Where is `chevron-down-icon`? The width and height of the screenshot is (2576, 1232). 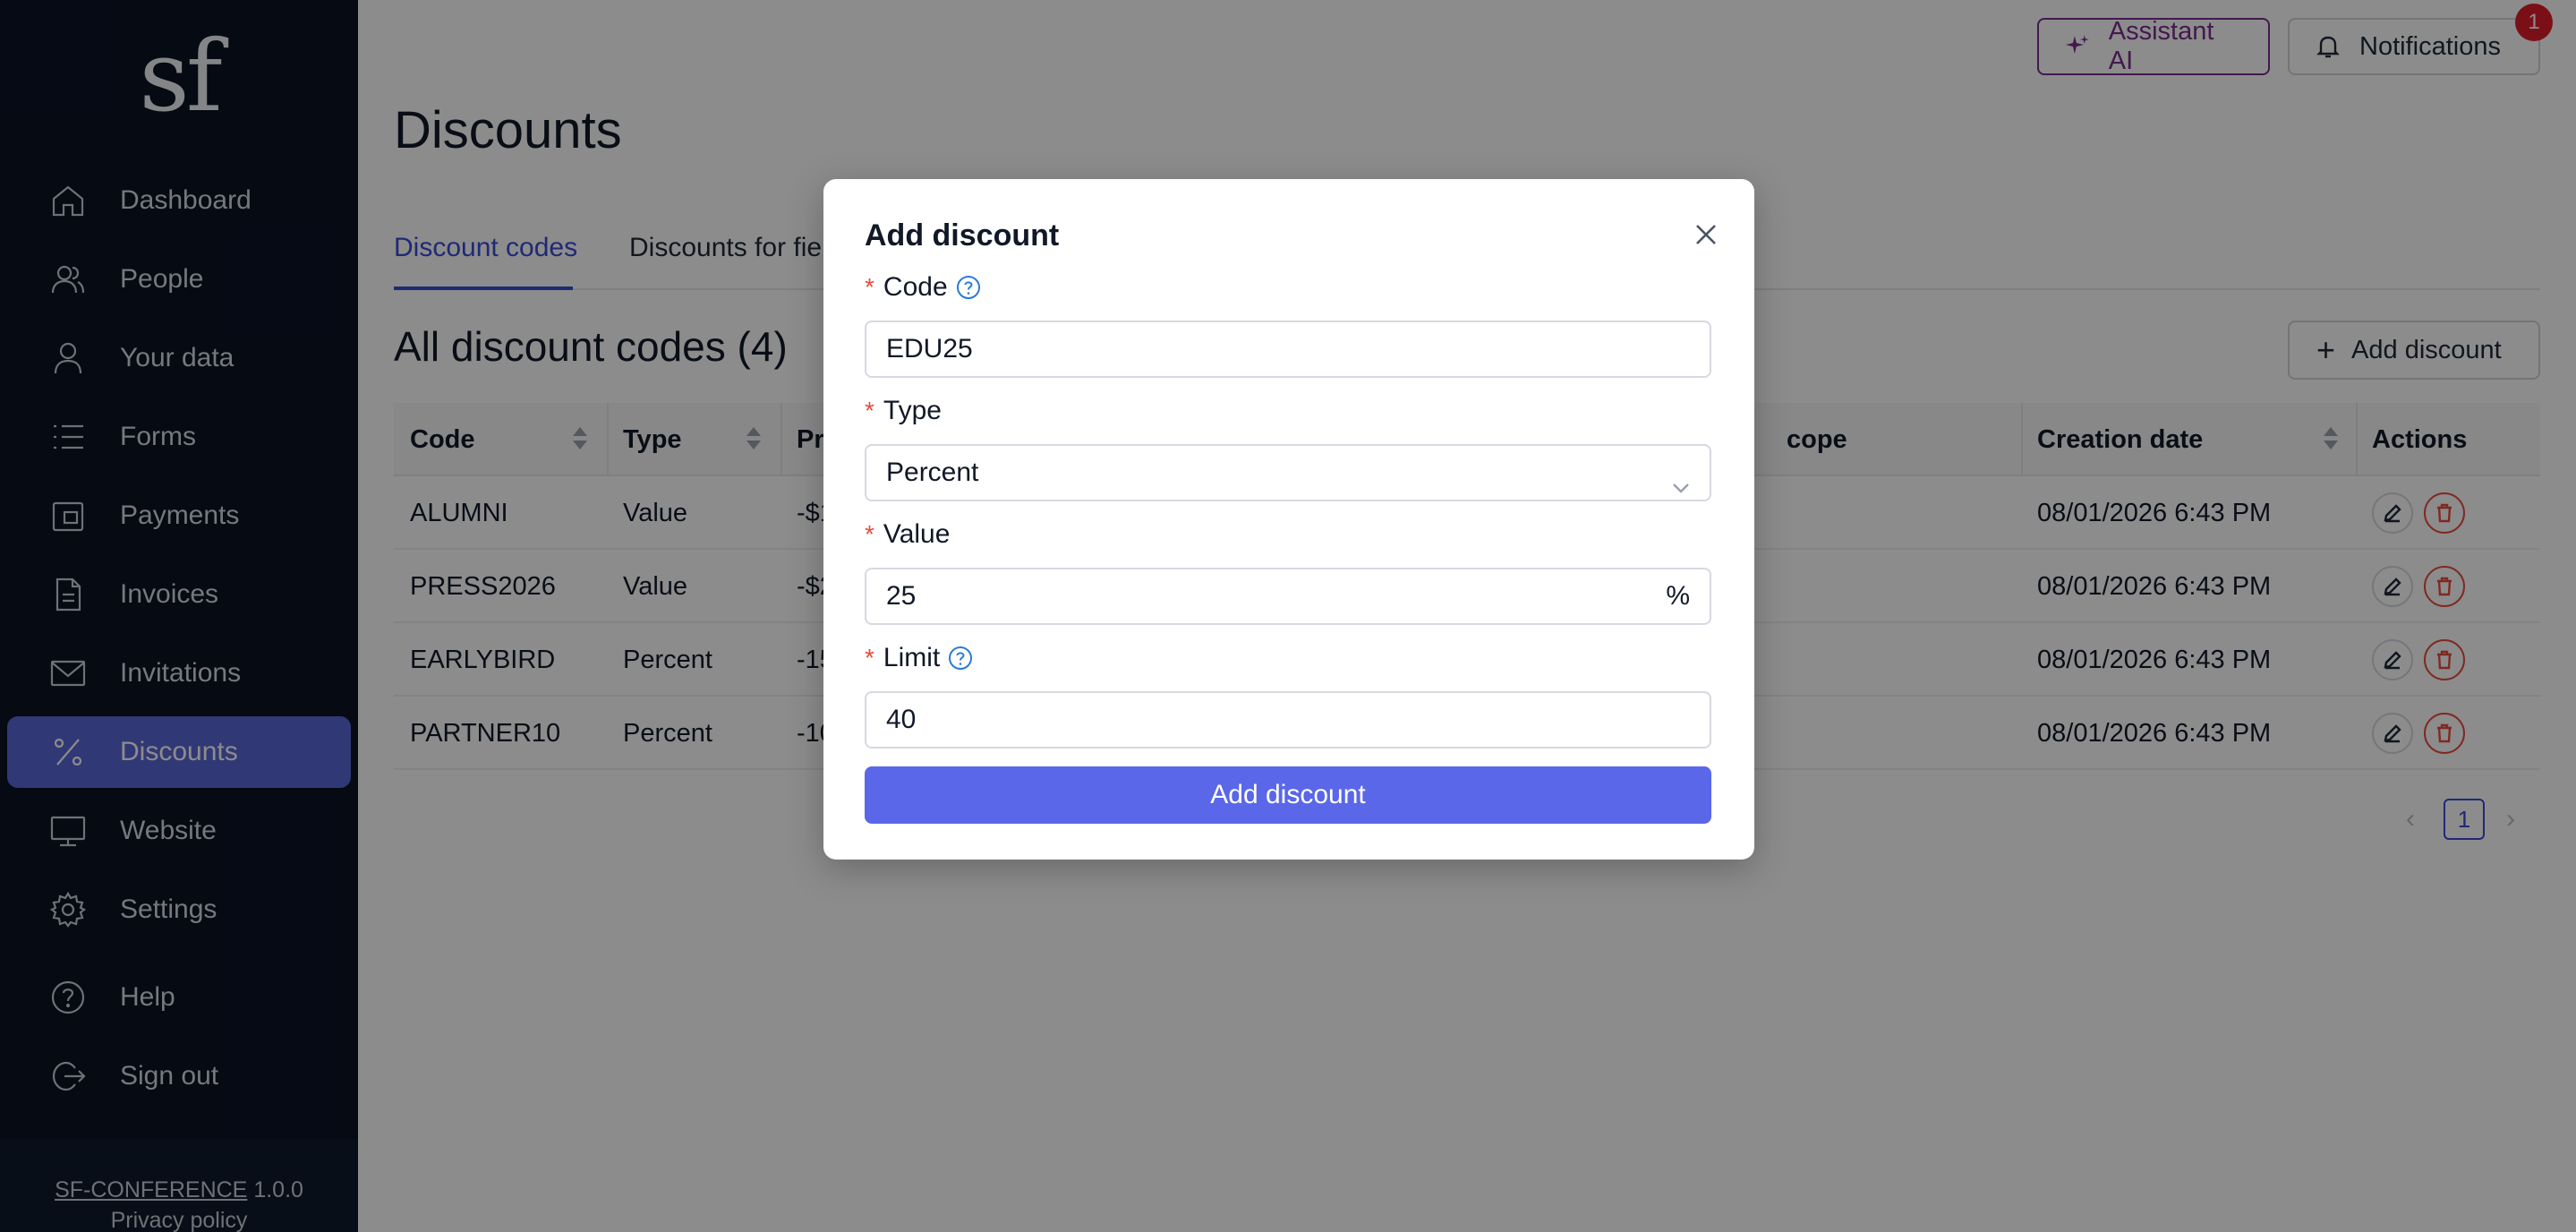
chevron-down-icon is located at coordinates (1681, 479).